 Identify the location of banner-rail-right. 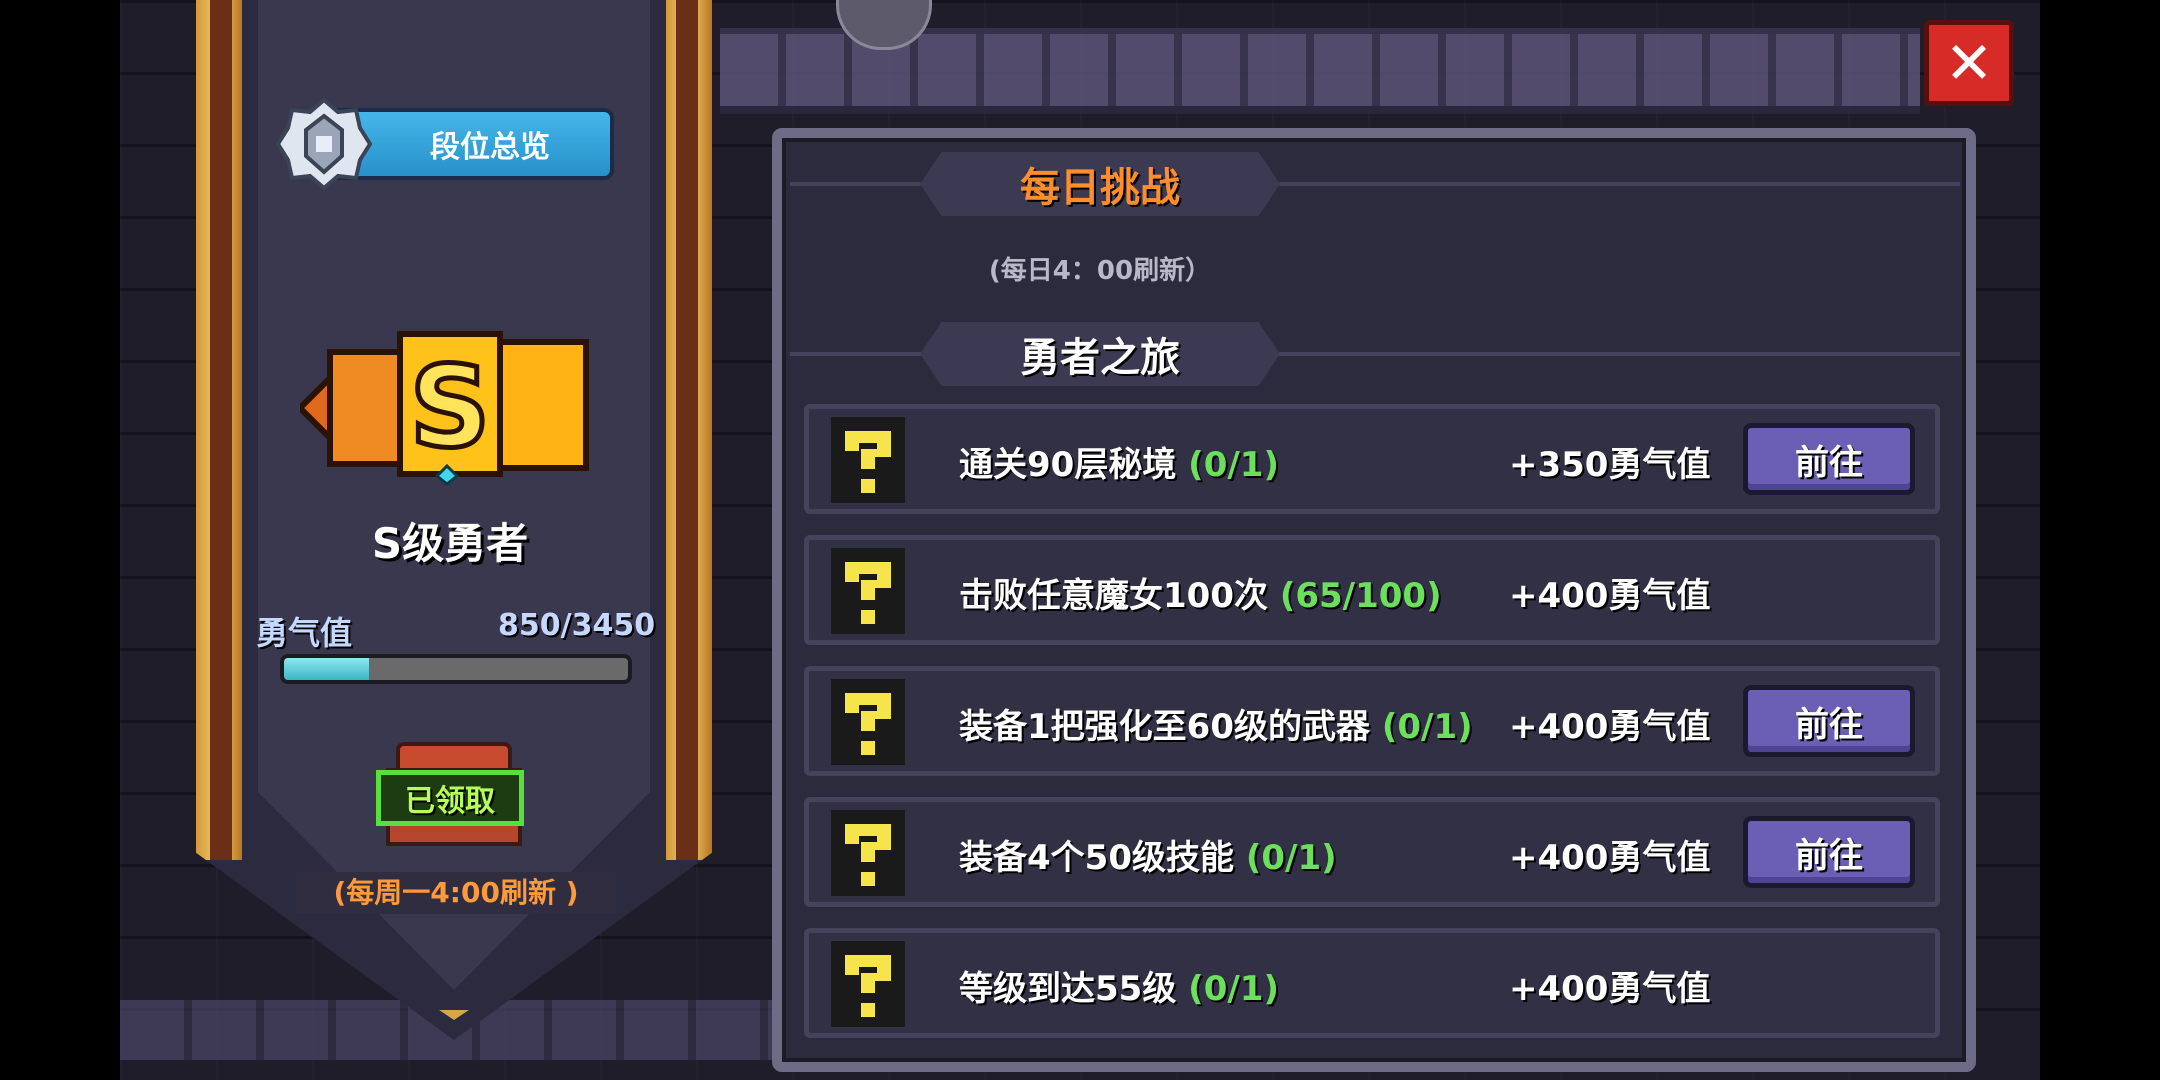
(689, 430).